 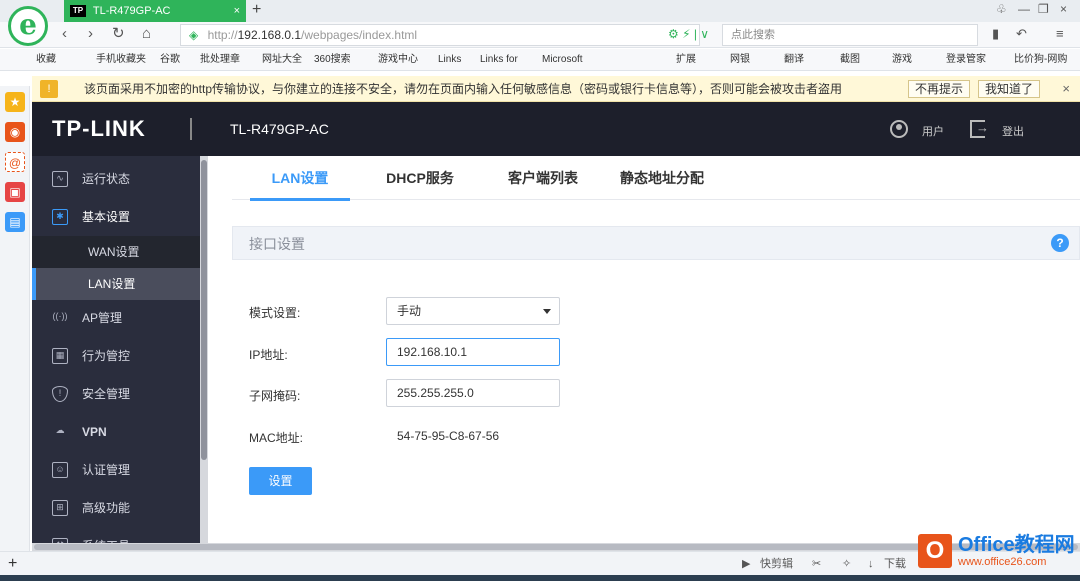 What do you see at coordinates (279, 129) in the screenshot?
I see `router-model: TL-R479GP-AC` at bounding box center [279, 129].